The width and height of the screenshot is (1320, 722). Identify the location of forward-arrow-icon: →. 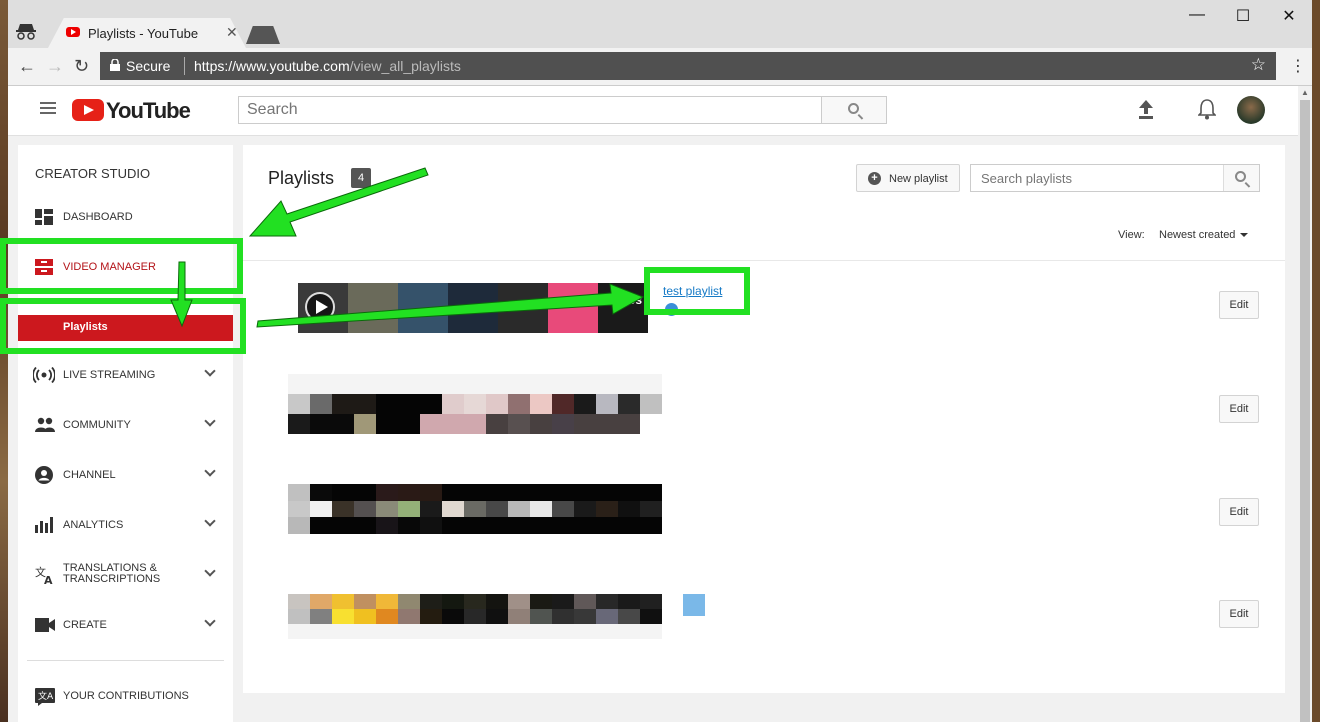
(55, 66).